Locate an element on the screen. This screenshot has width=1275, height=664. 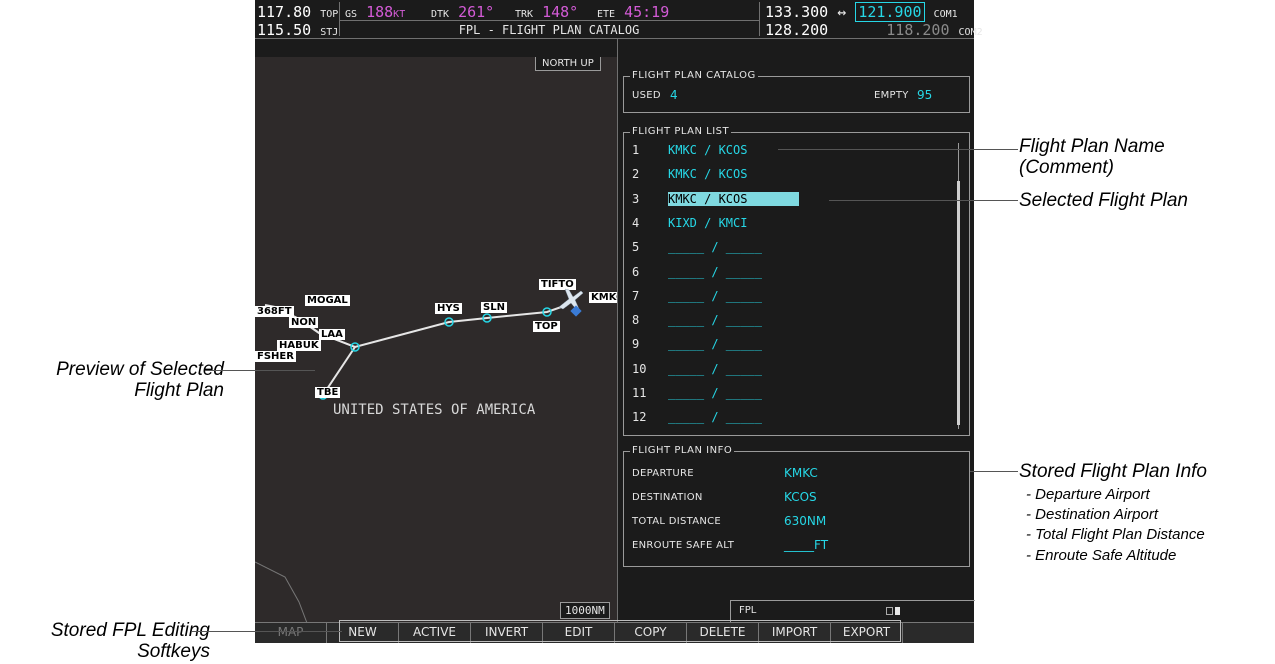
scrollbar-thumb is located at coordinates (958, 303).